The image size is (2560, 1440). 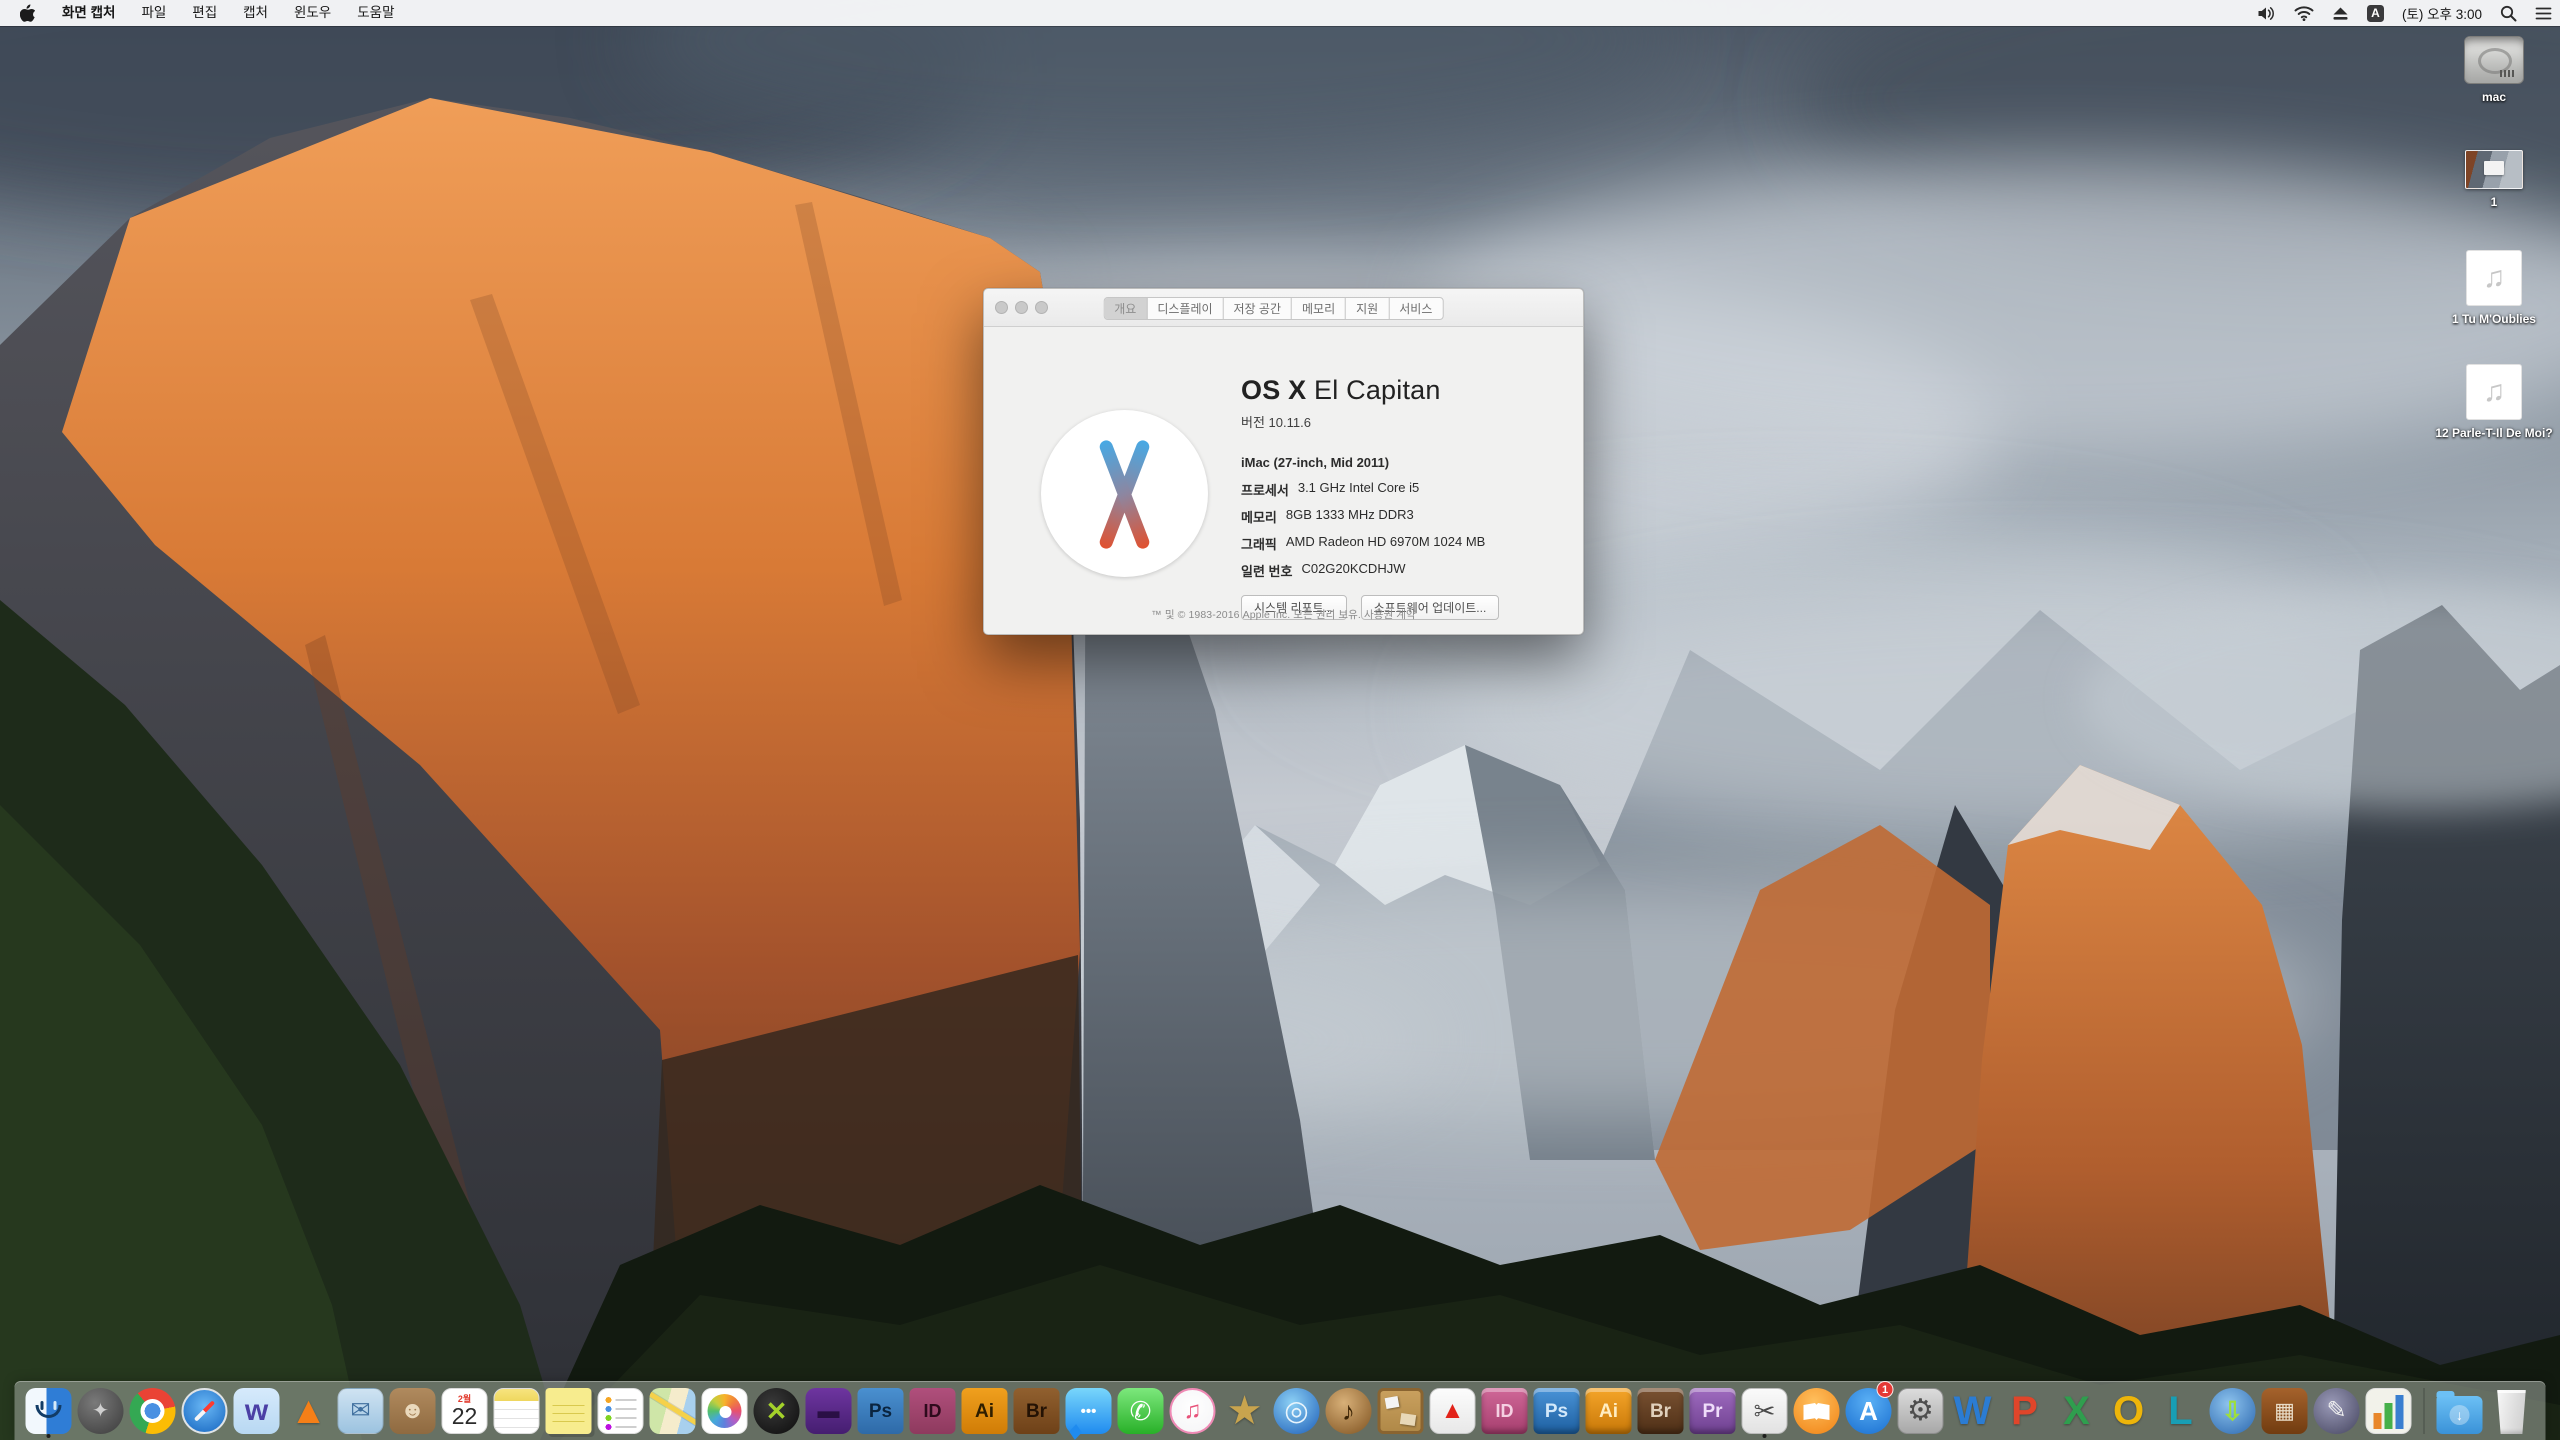 I want to click on desktop-icon-label: mac, so click(x=2494, y=97).